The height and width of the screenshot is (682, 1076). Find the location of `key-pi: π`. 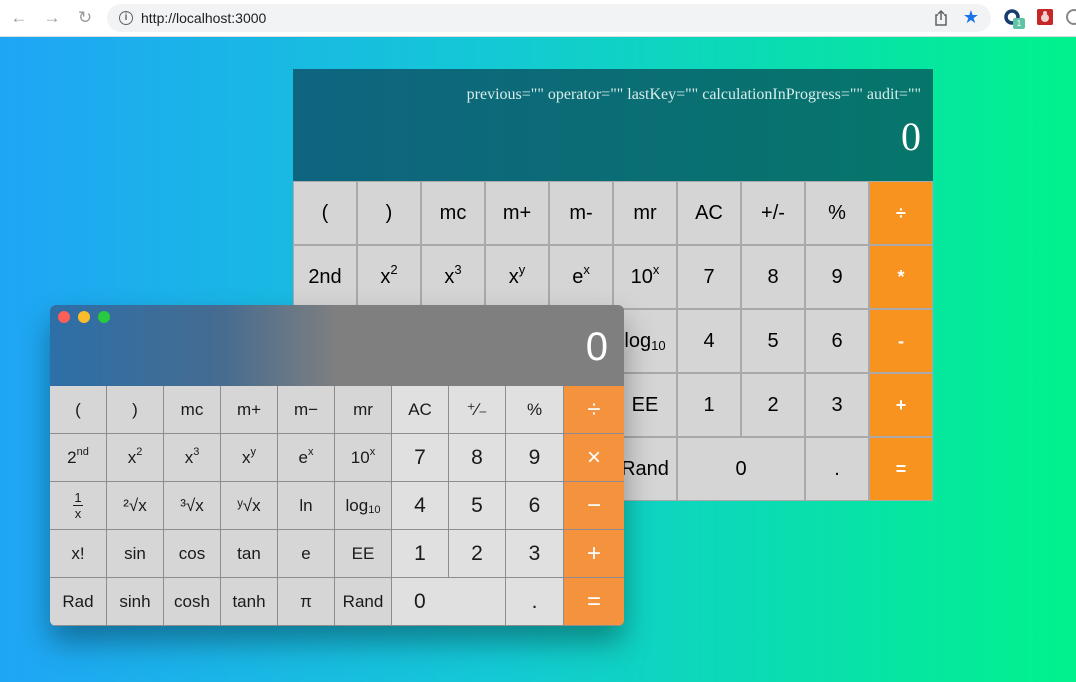

key-pi: π is located at coordinates (306, 602).